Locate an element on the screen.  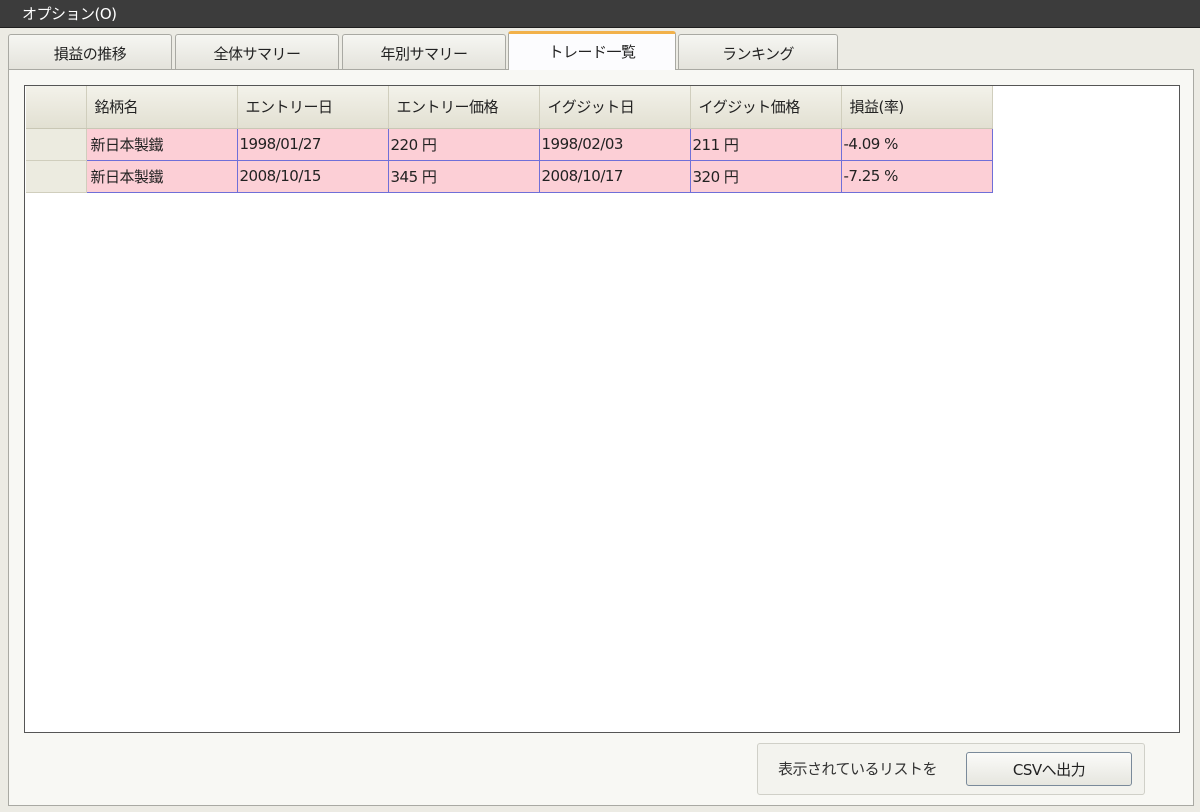
cell-entry-date: 1998/01/27 is located at coordinates (312, 144).